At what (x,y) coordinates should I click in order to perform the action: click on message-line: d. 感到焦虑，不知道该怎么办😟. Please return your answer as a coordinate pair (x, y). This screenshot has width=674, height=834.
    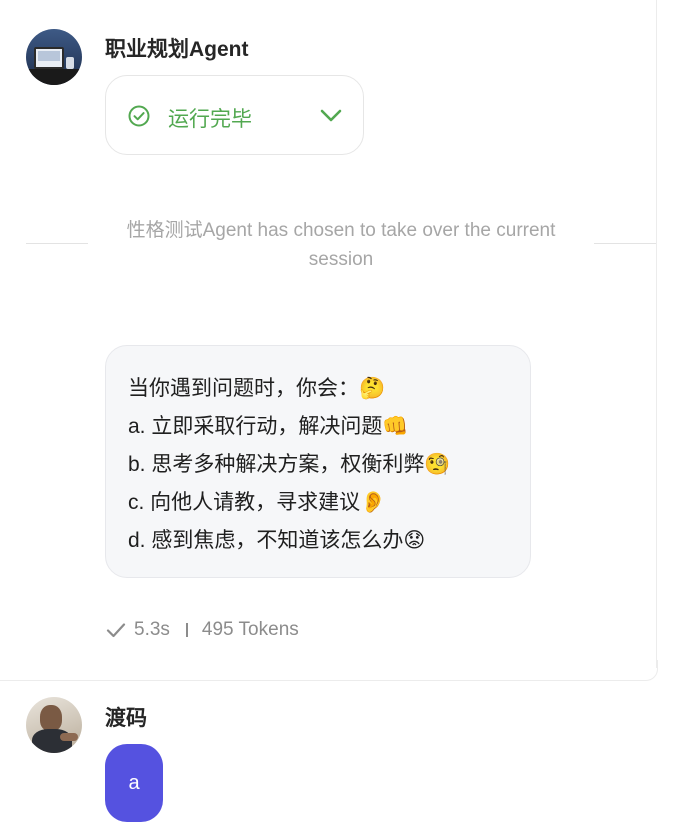
    Looking at the image, I should click on (277, 540).